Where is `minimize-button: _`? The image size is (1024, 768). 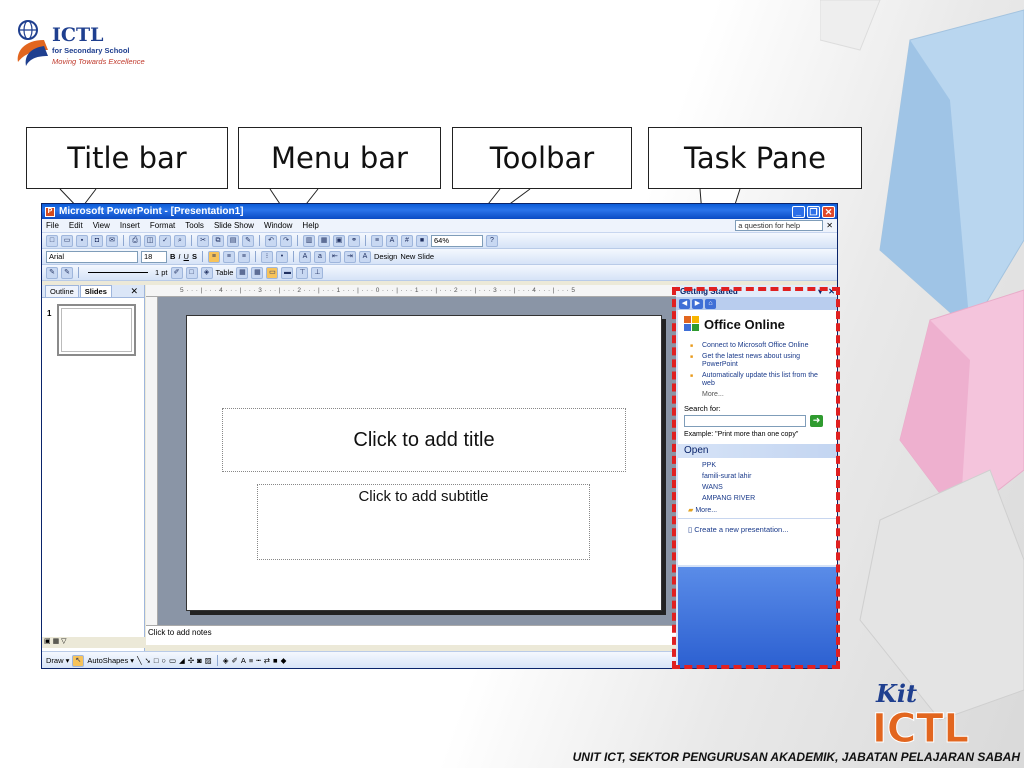 minimize-button: _ is located at coordinates (798, 211).